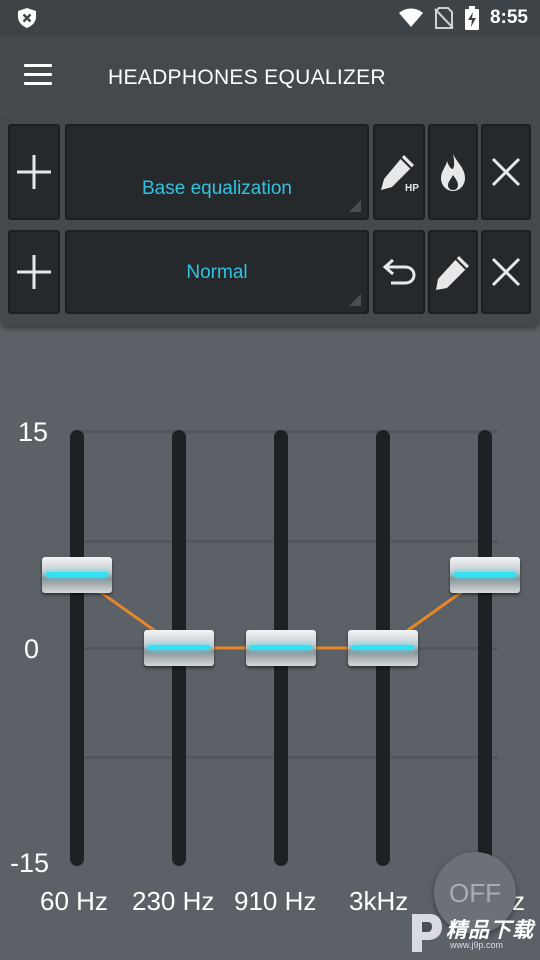  What do you see at coordinates (74, 901) in the screenshot?
I see `eq-band-label: 60 Hz` at bounding box center [74, 901].